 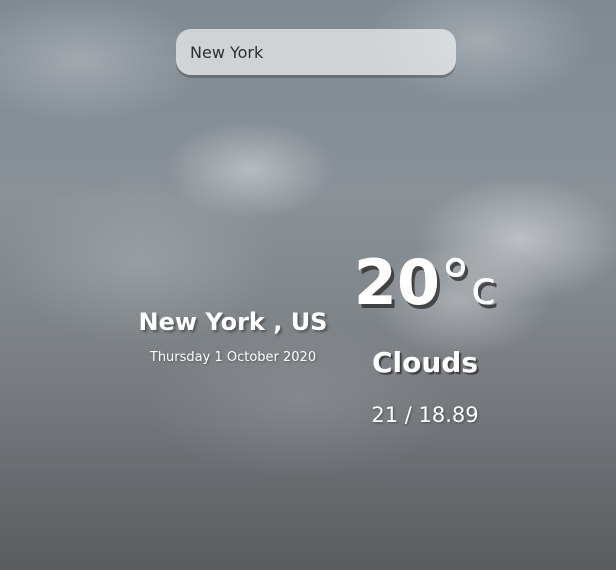 I want to click on degree-symbol: °, so click(x=455, y=282).